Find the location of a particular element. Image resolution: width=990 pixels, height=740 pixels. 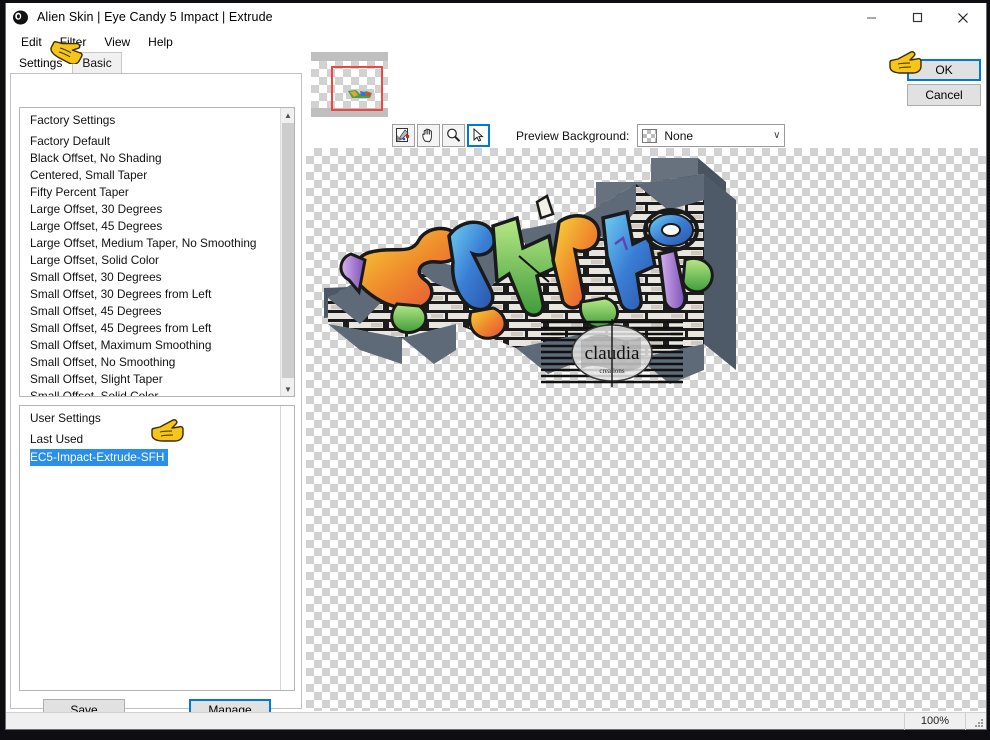

preview-background-select: None ∨ is located at coordinates (711, 135).